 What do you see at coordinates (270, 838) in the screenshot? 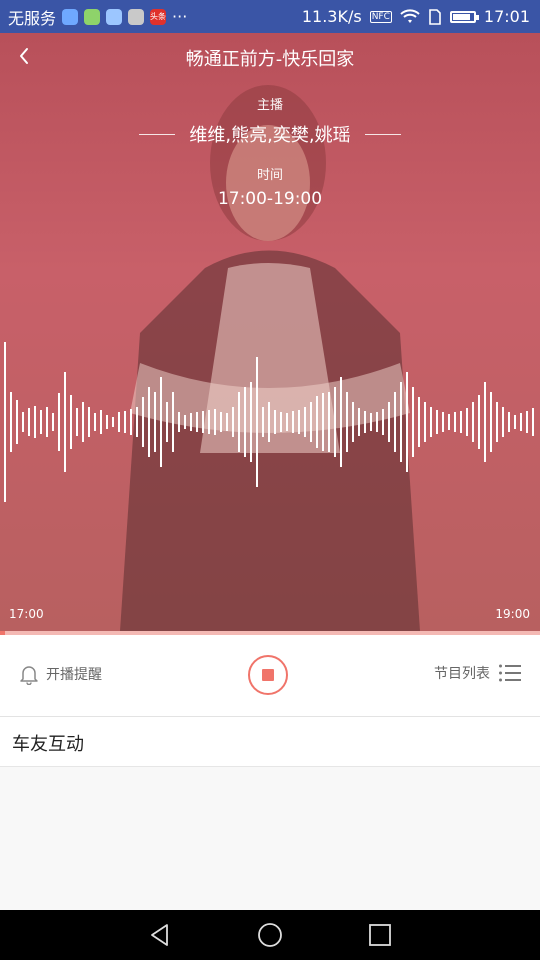
I see `interaction-content` at bounding box center [270, 838].